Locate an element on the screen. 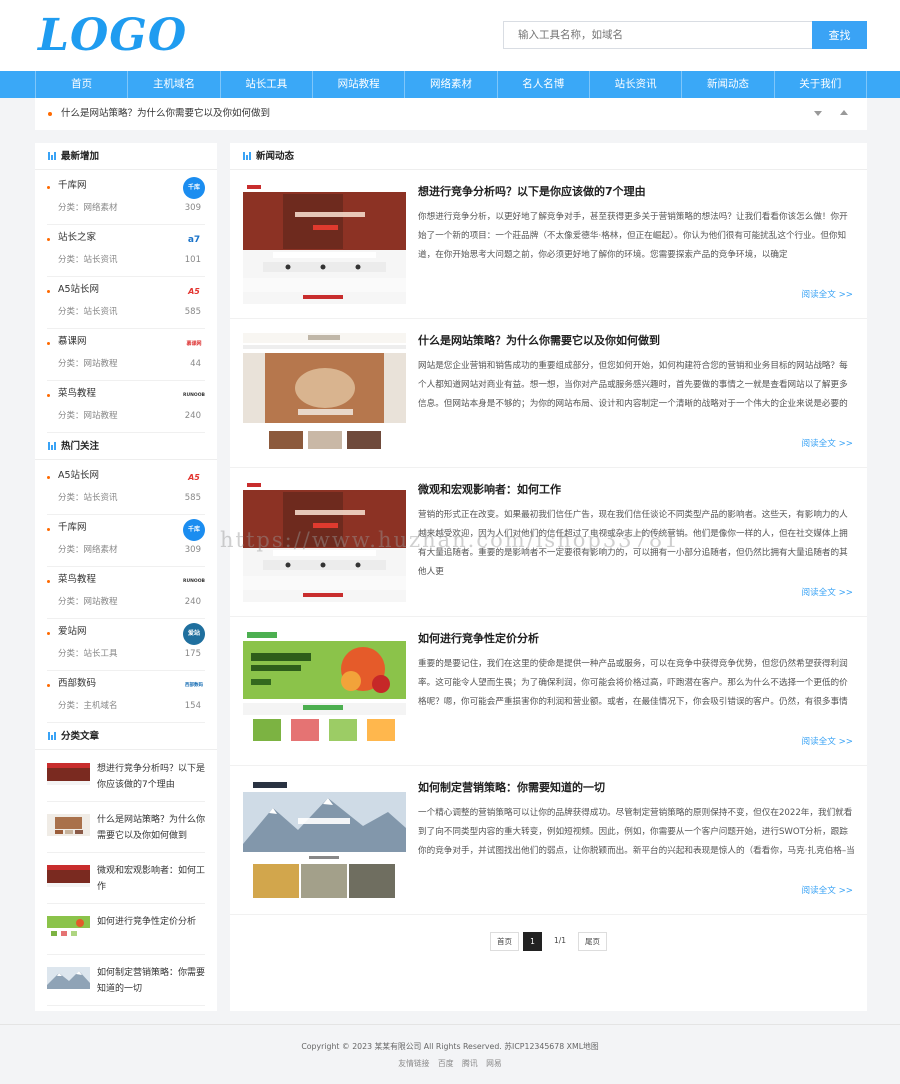  site-count: 175 is located at coordinates (192, 654).